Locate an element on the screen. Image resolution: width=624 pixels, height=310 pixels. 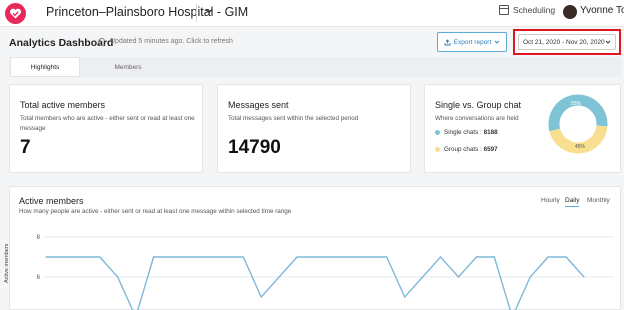
card-title: Single vs. Group chat is located at coordinates (478, 105).